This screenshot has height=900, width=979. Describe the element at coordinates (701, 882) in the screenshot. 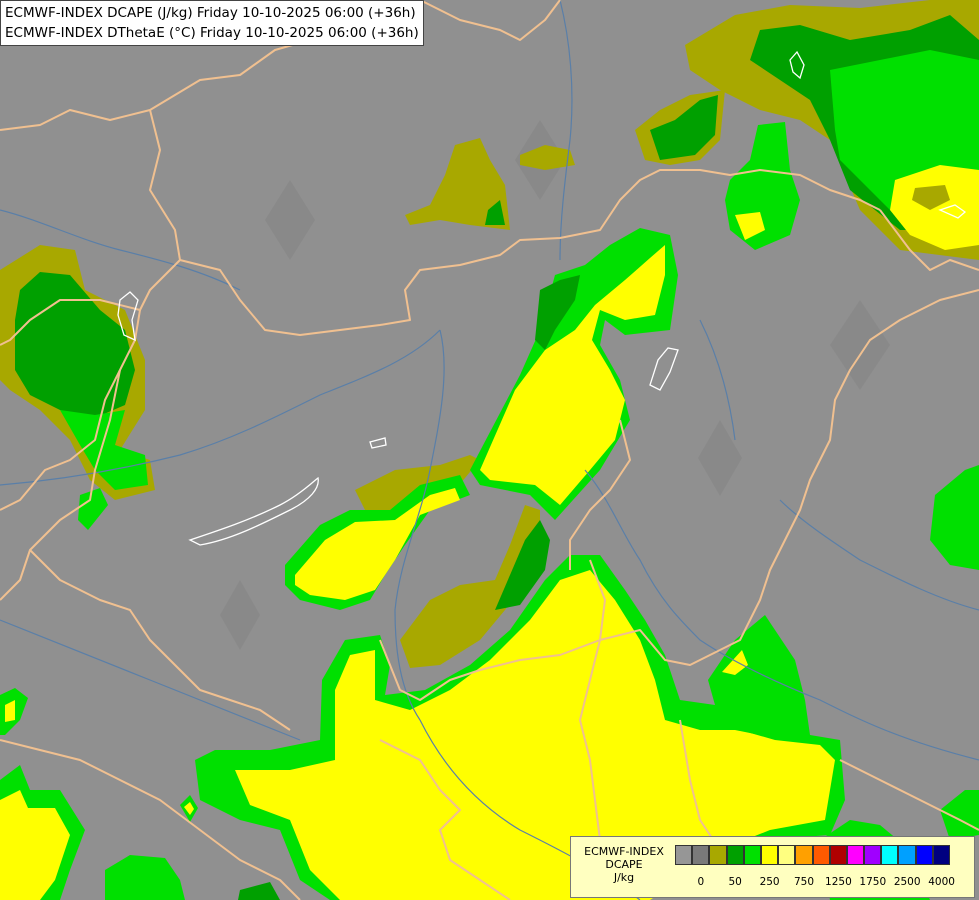

I see `legend-tick-label: 0` at that location.